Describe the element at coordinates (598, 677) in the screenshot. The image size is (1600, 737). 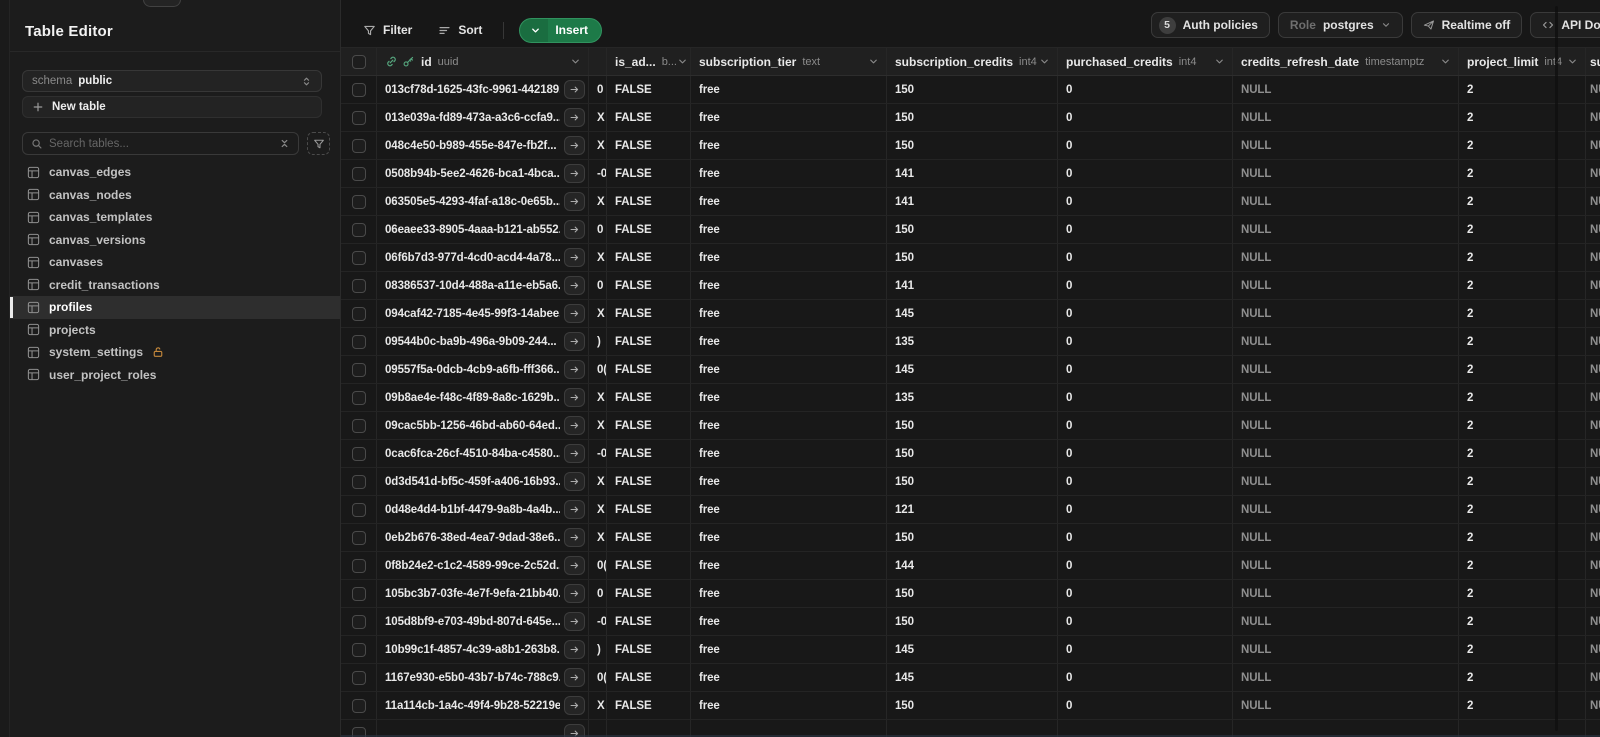
I see `clipped-cell: 0(` at that location.